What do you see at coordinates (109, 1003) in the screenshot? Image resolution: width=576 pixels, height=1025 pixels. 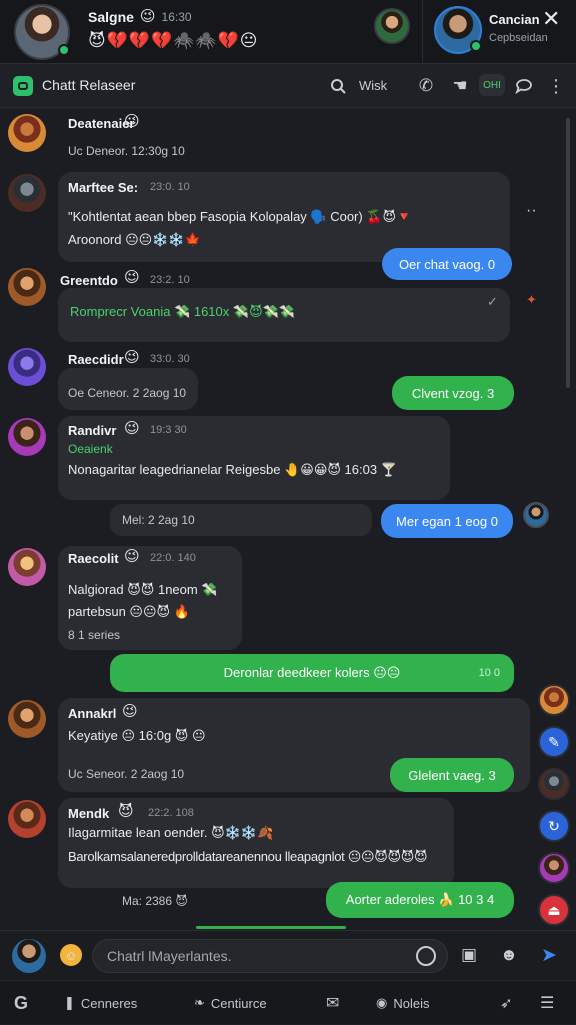 I see `nav-label: Cenneres` at bounding box center [109, 1003].